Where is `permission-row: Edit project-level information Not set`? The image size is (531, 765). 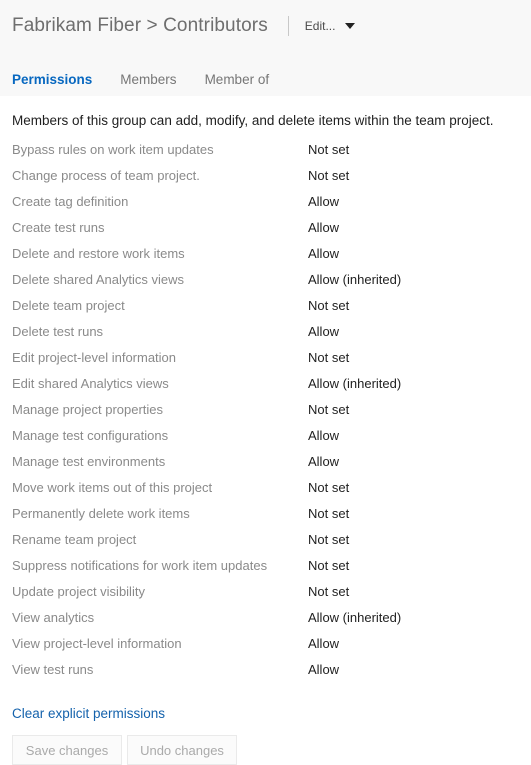
permission-row: Edit project-level information Not set is located at coordinates (265, 363).